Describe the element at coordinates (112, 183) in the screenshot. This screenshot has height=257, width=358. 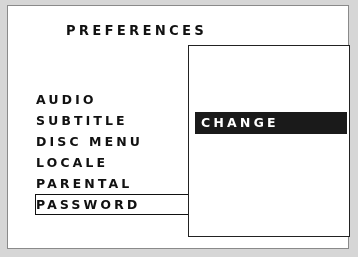
I see `menu-item-parental: PARENTAL` at that location.